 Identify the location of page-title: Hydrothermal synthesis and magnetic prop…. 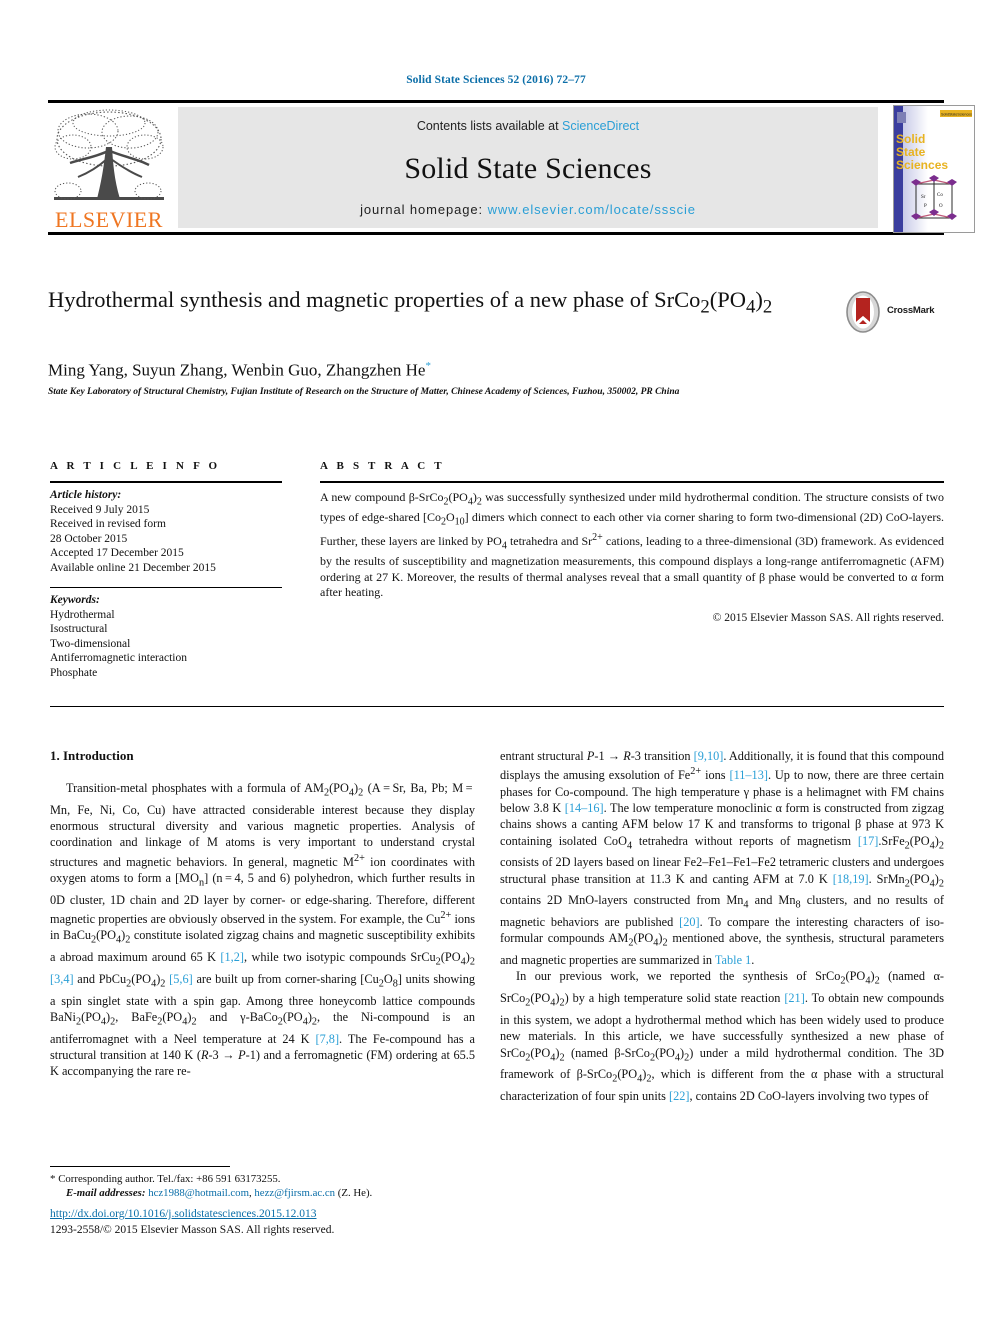
(410, 302).